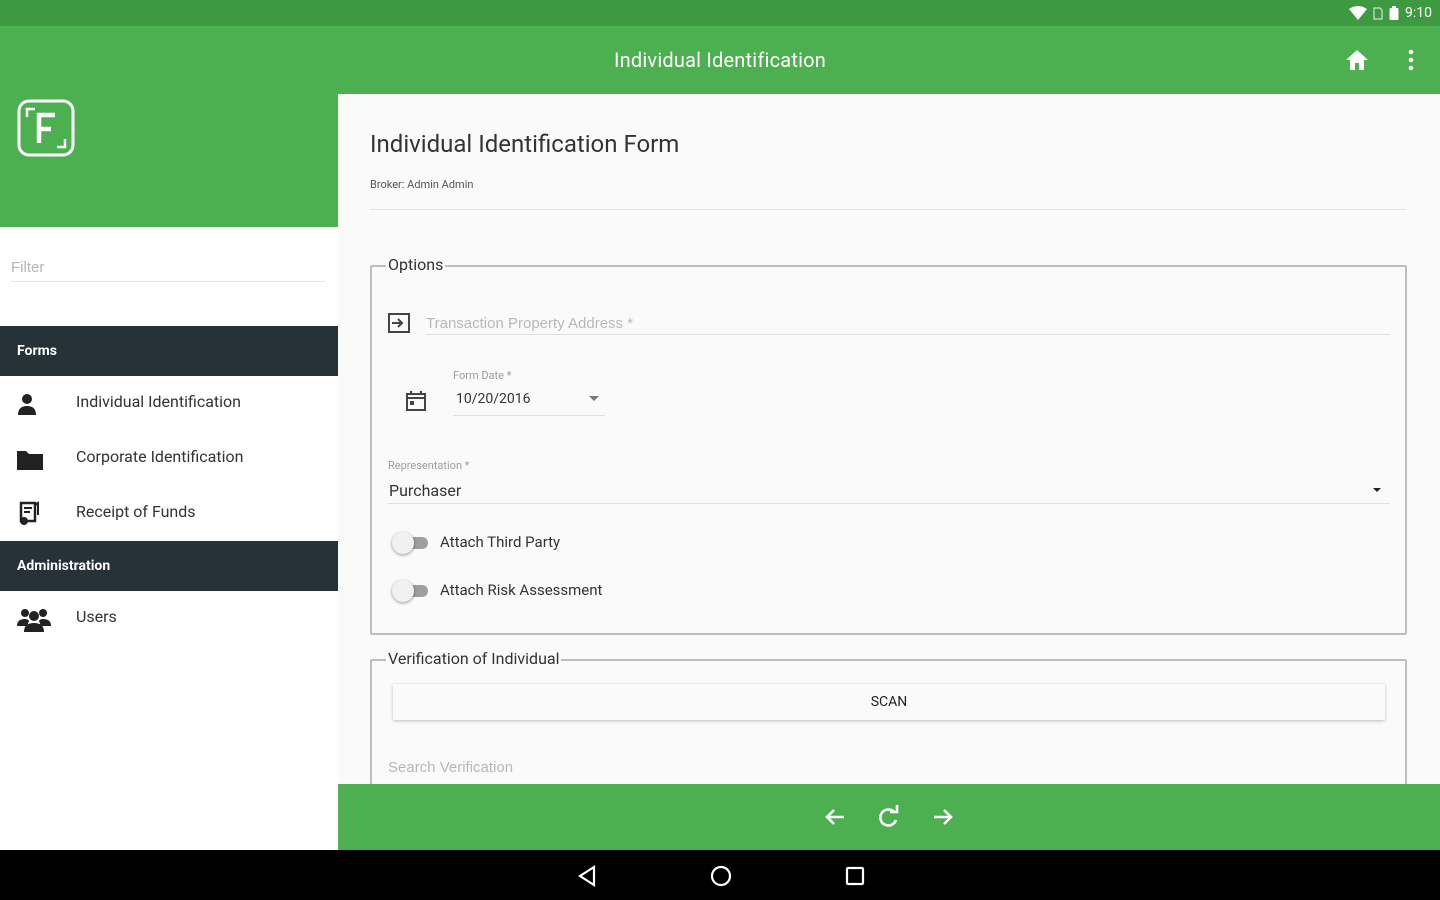  I want to click on status-icons: 9:10, so click(1390, 13).